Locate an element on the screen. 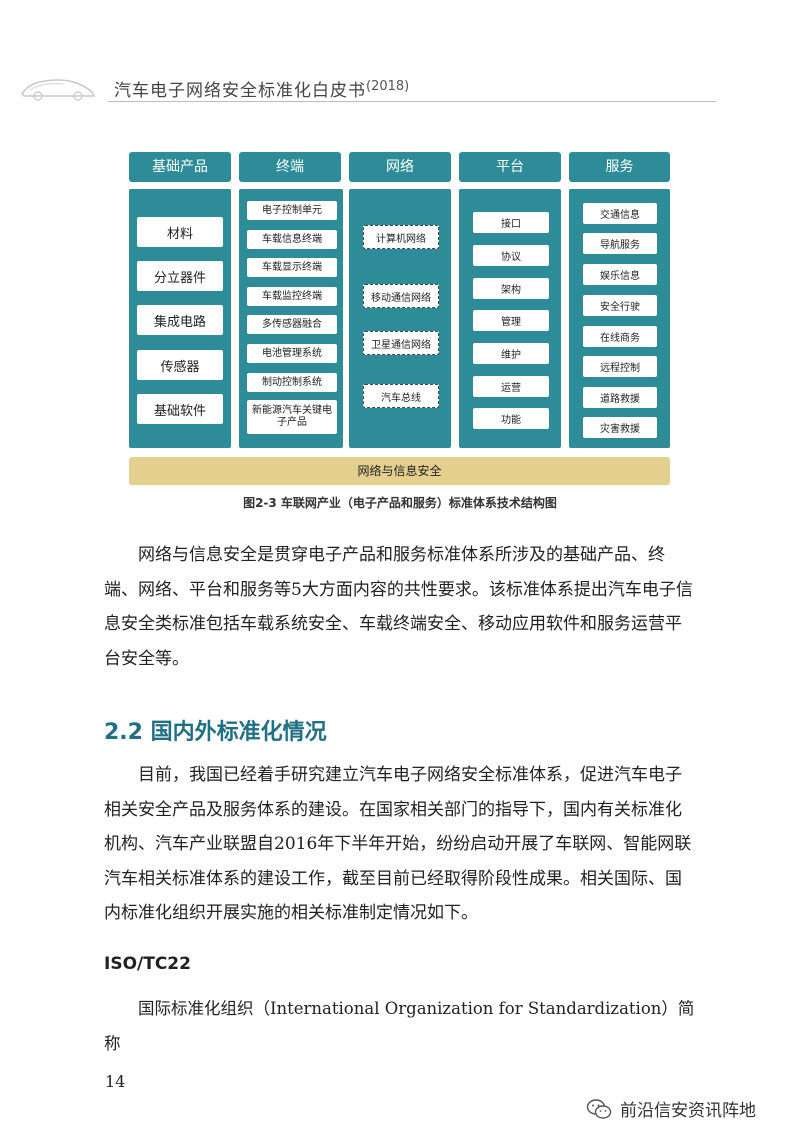  figure-caption: 图2-3 车联网产业（电子产品和服务）标准体系技术结构图 is located at coordinates (400, 503).